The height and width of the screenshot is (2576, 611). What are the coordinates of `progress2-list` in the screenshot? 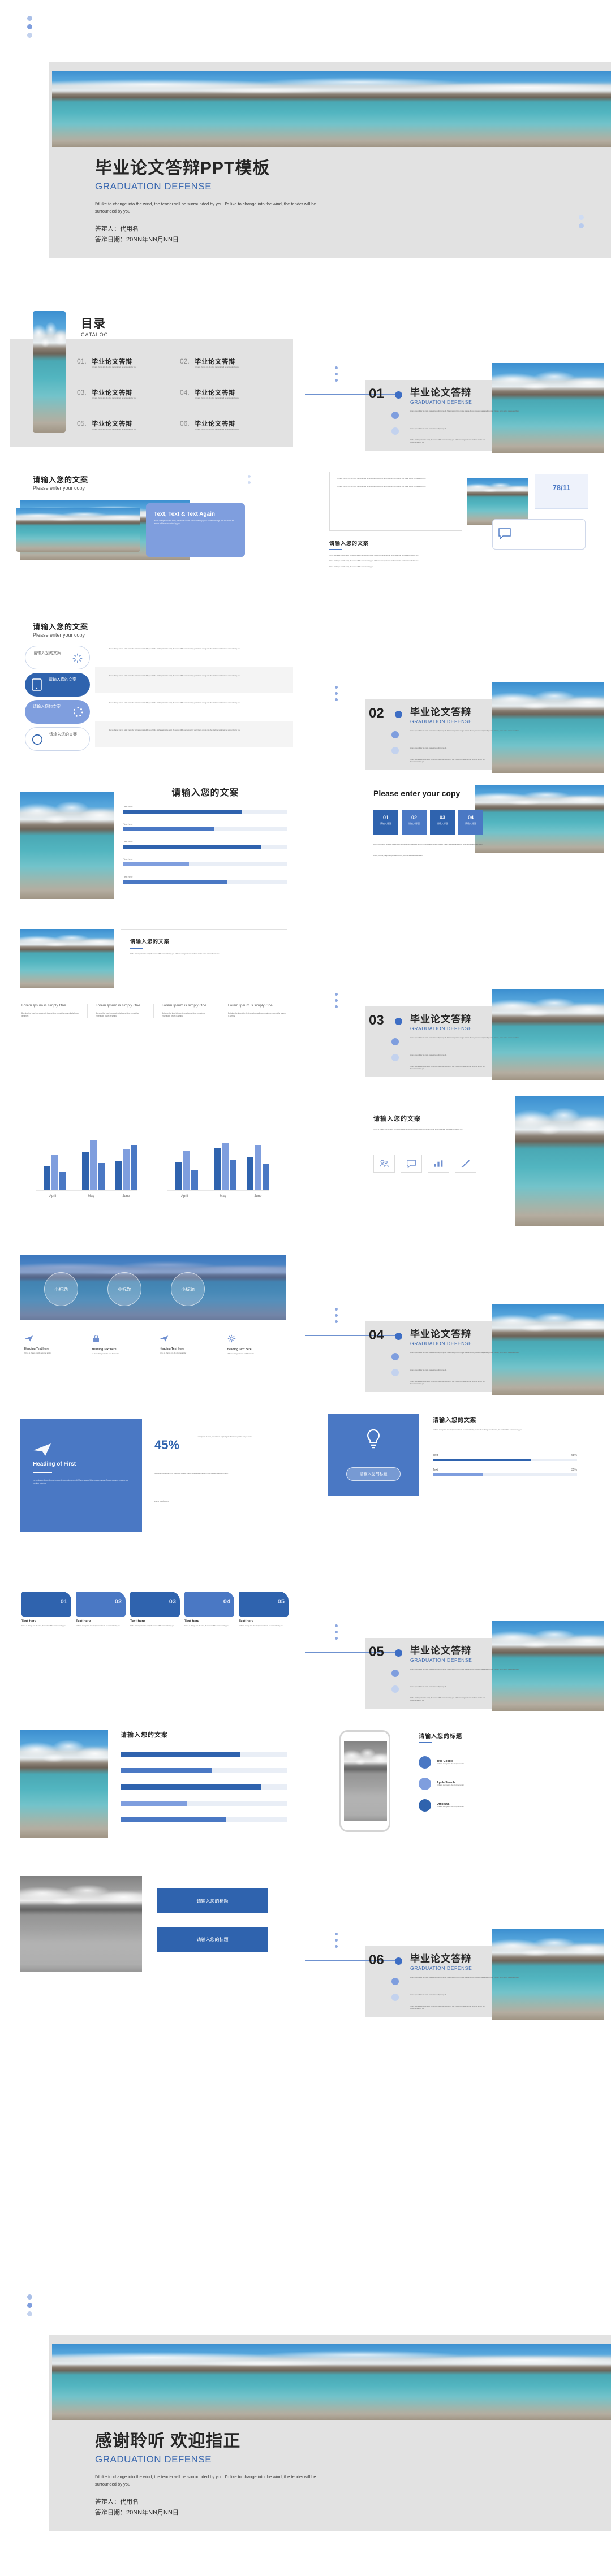 It's located at (204, 1787).